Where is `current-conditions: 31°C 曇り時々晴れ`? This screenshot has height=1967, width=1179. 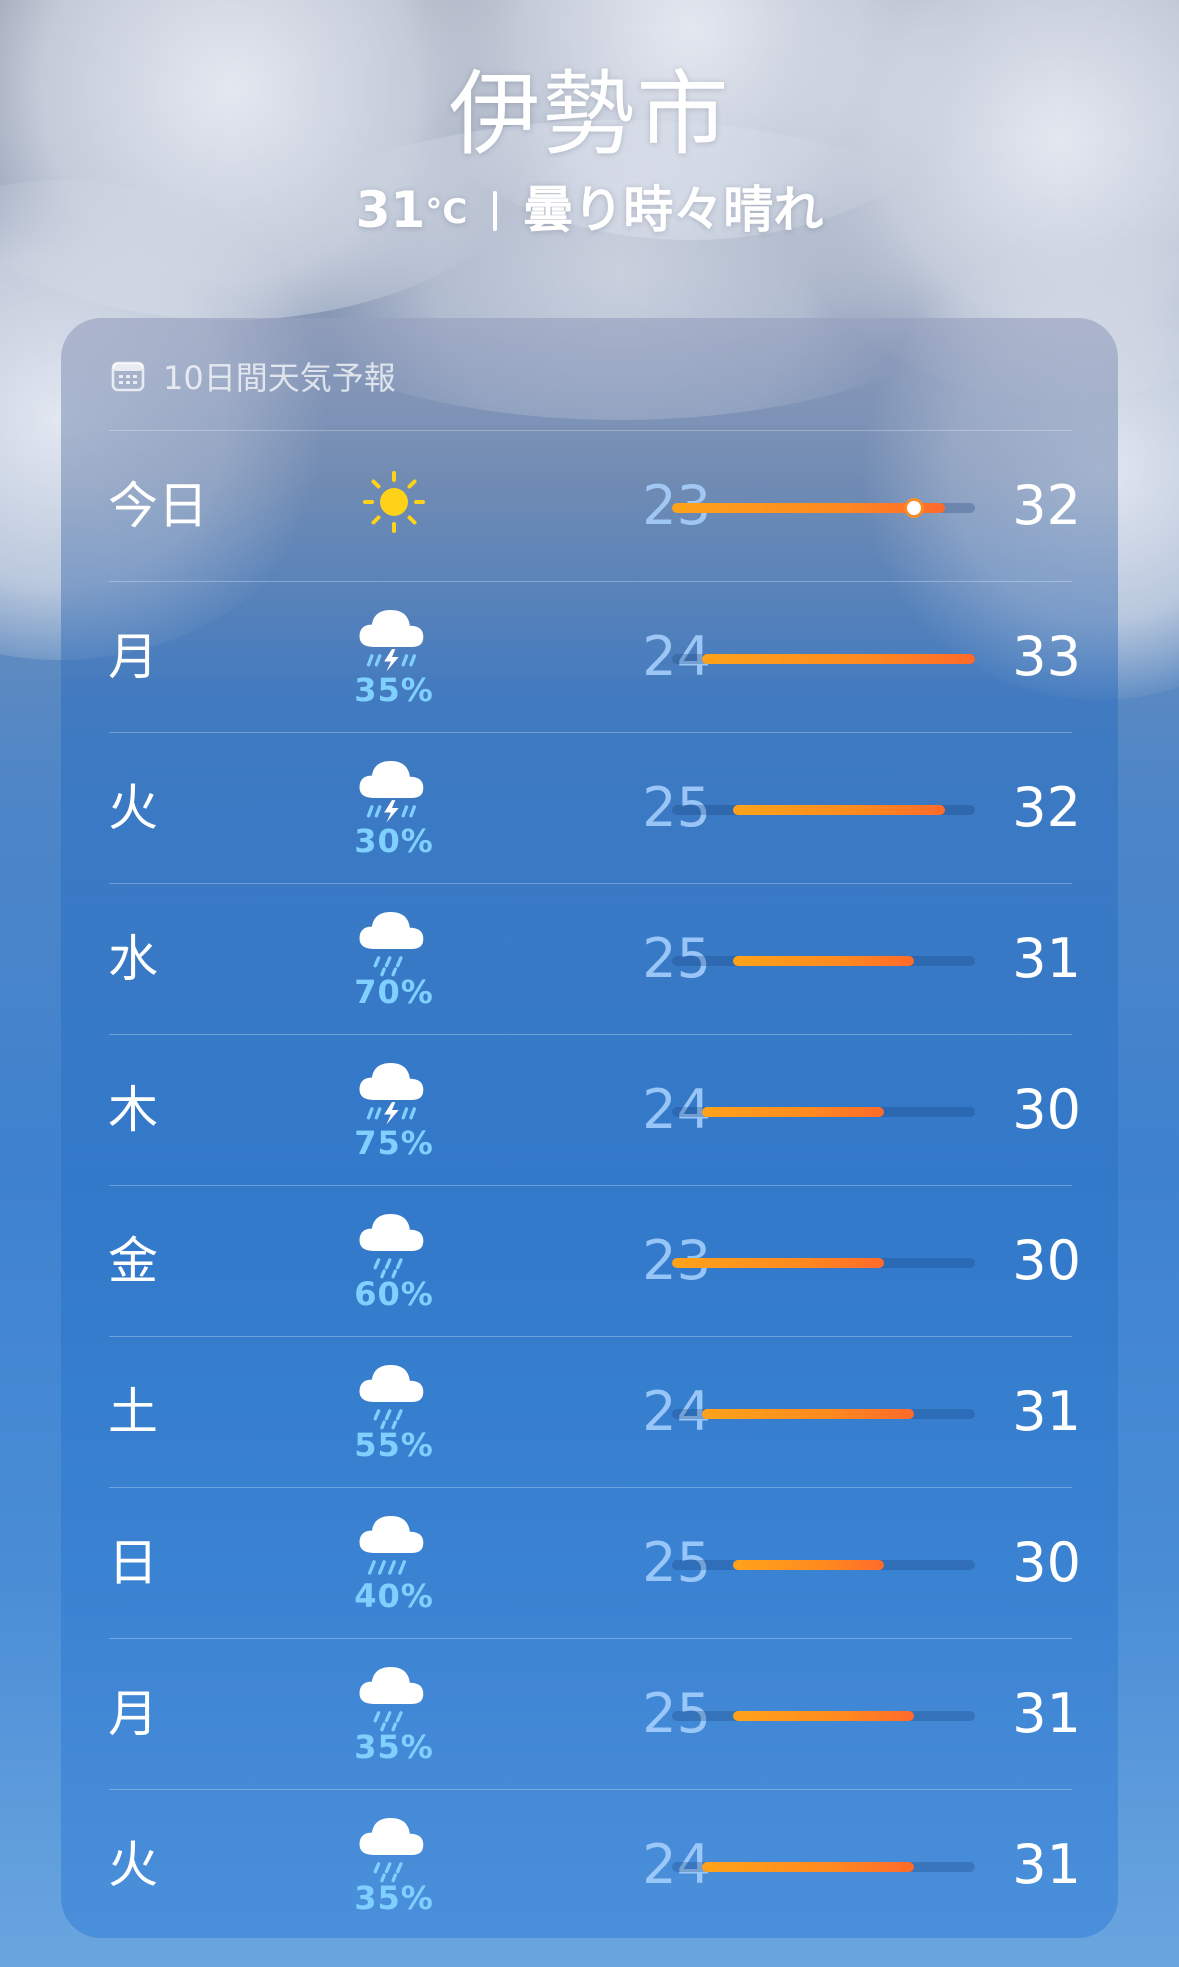
current-conditions: 31°C 曇り時々晴れ is located at coordinates (589, 211).